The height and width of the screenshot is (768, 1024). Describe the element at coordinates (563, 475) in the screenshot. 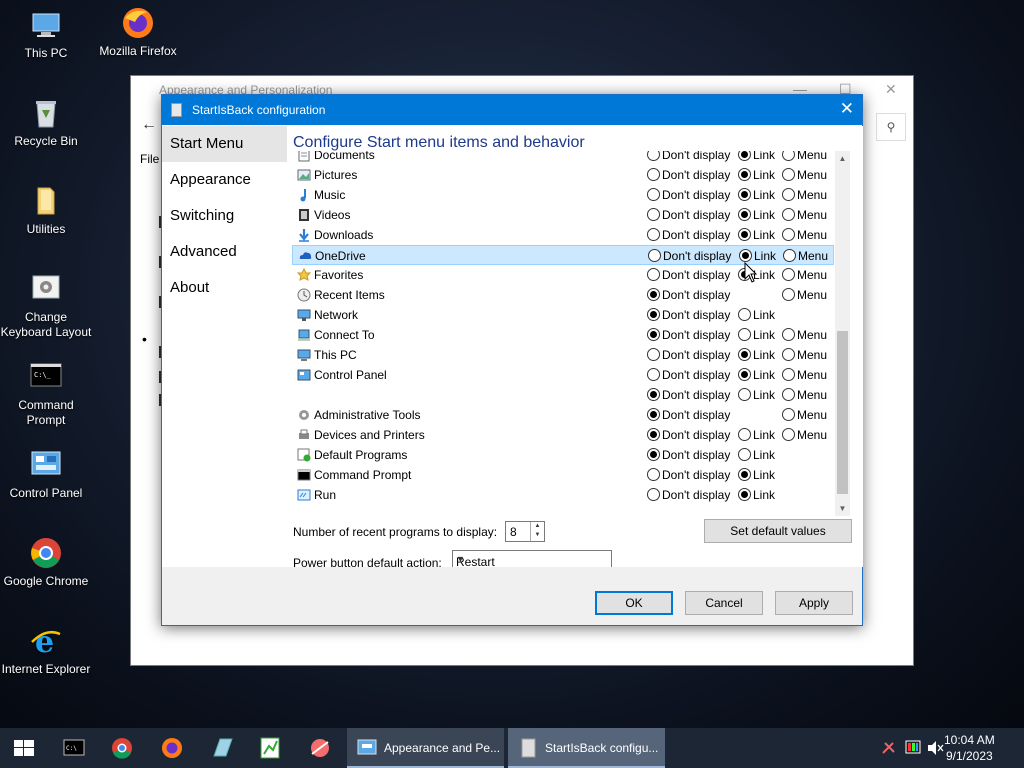

I see `start-menu-item-row: Command Prompt Don't display Link` at that location.